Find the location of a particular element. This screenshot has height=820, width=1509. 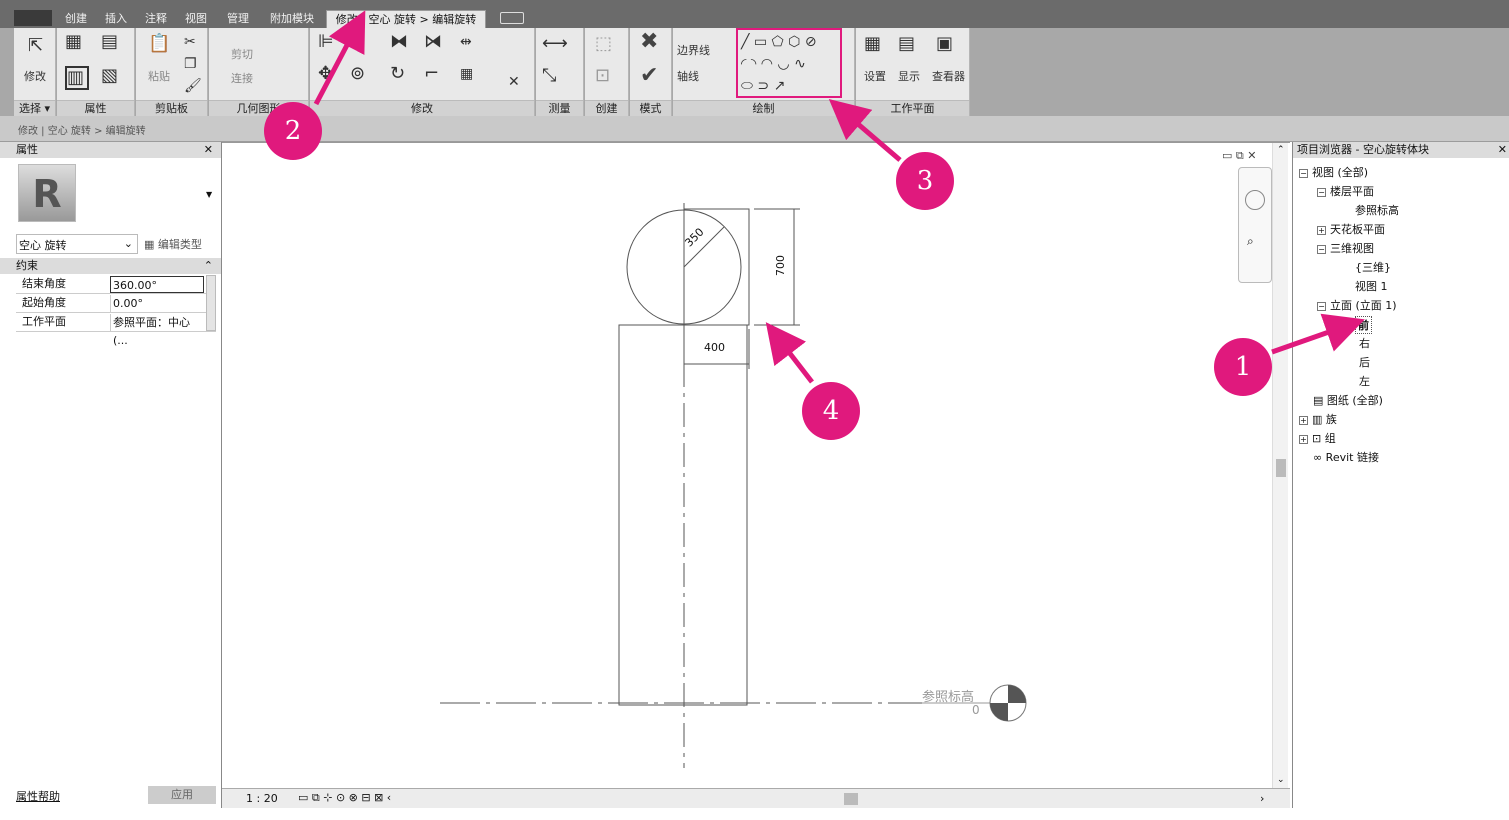

arc-icon: ◜ ◝ ◠ ◡ ∿ is located at coordinates (773, 64).